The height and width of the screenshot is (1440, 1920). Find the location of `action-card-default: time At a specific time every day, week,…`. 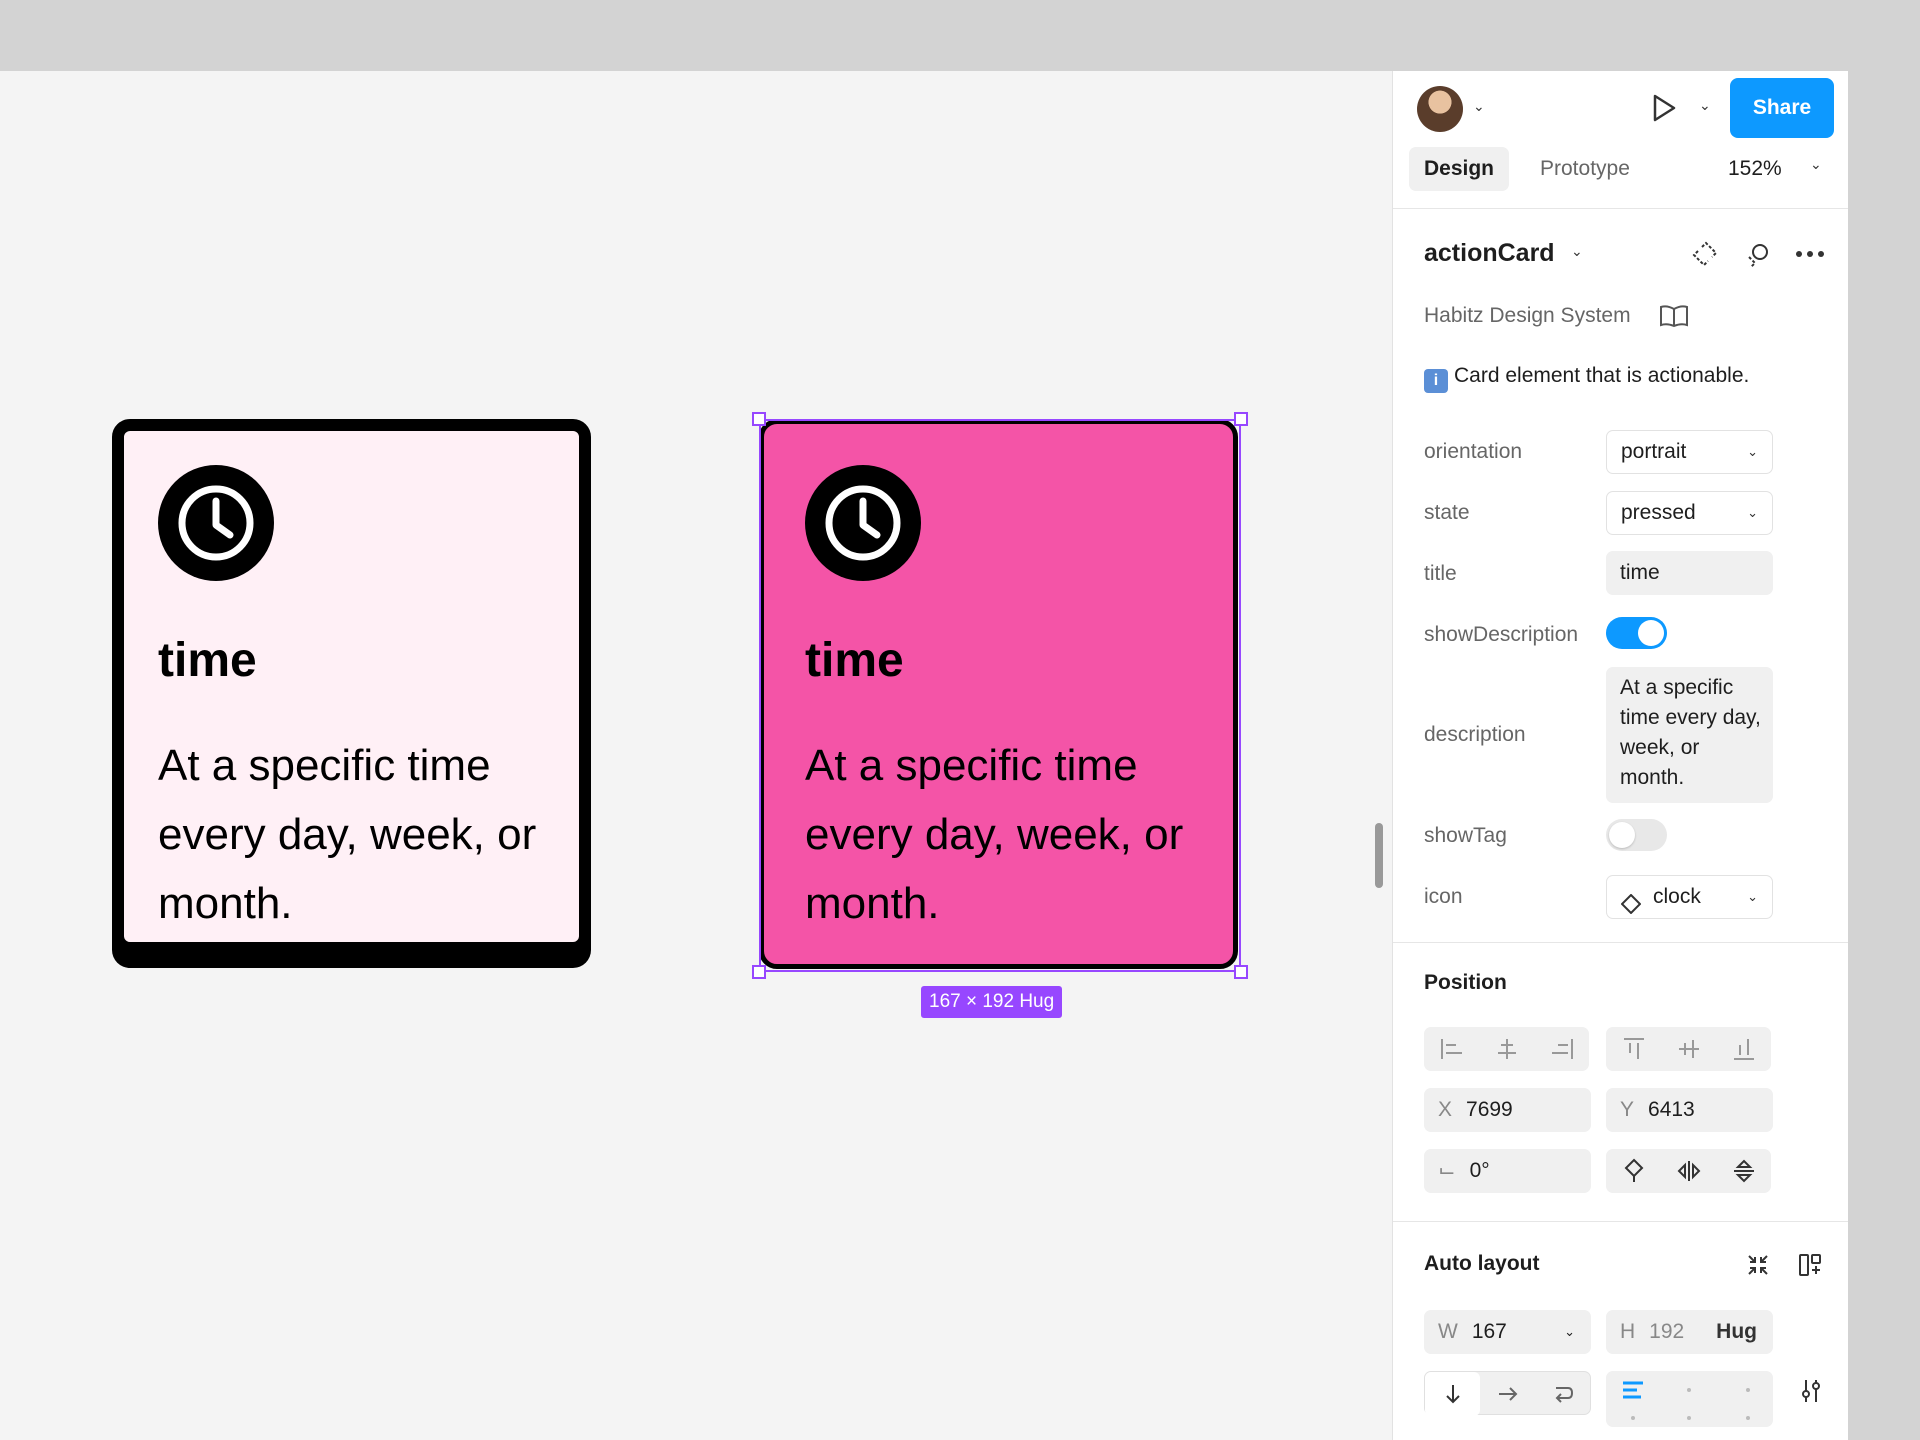

action-card-default: time At a specific time every day, week,… is located at coordinates (351, 686).